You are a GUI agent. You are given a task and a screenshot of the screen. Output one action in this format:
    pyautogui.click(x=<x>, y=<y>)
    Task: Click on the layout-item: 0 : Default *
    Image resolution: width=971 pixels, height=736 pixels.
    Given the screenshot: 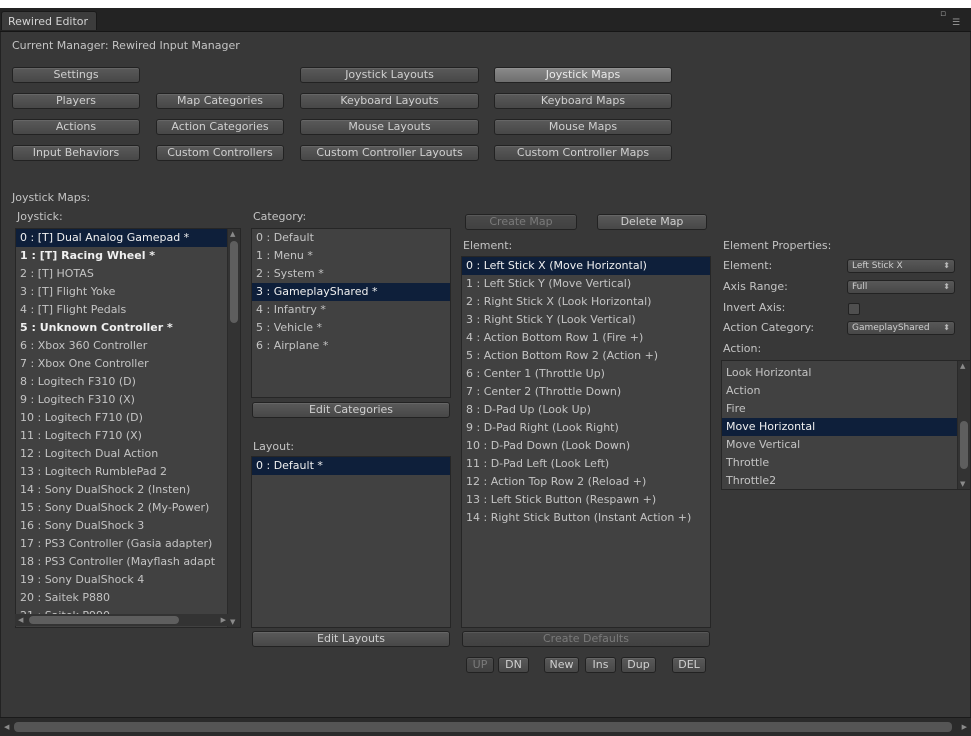 What is the action you would take?
    pyautogui.click(x=351, y=466)
    